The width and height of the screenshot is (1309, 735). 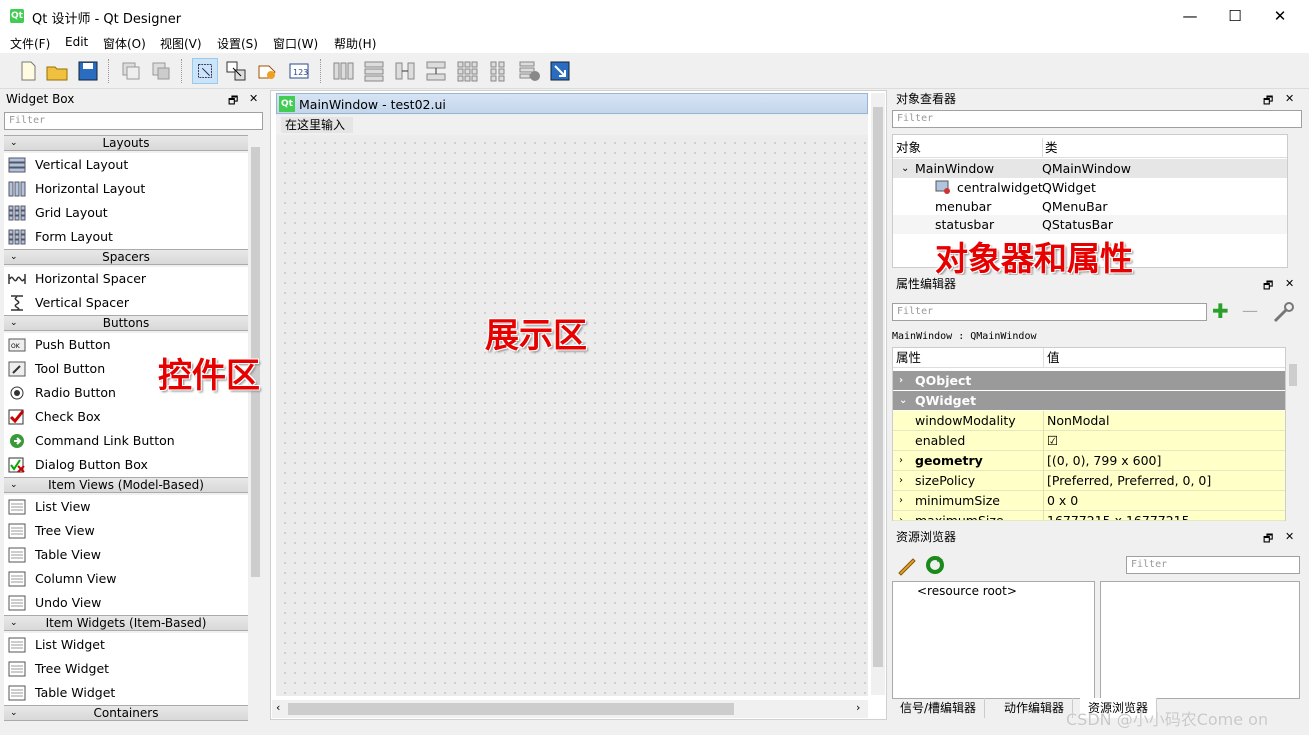 What do you see at coordinates (467, 71) in the screenshot?
I see `layout-grid-icon` at bounding box center [467, 71].